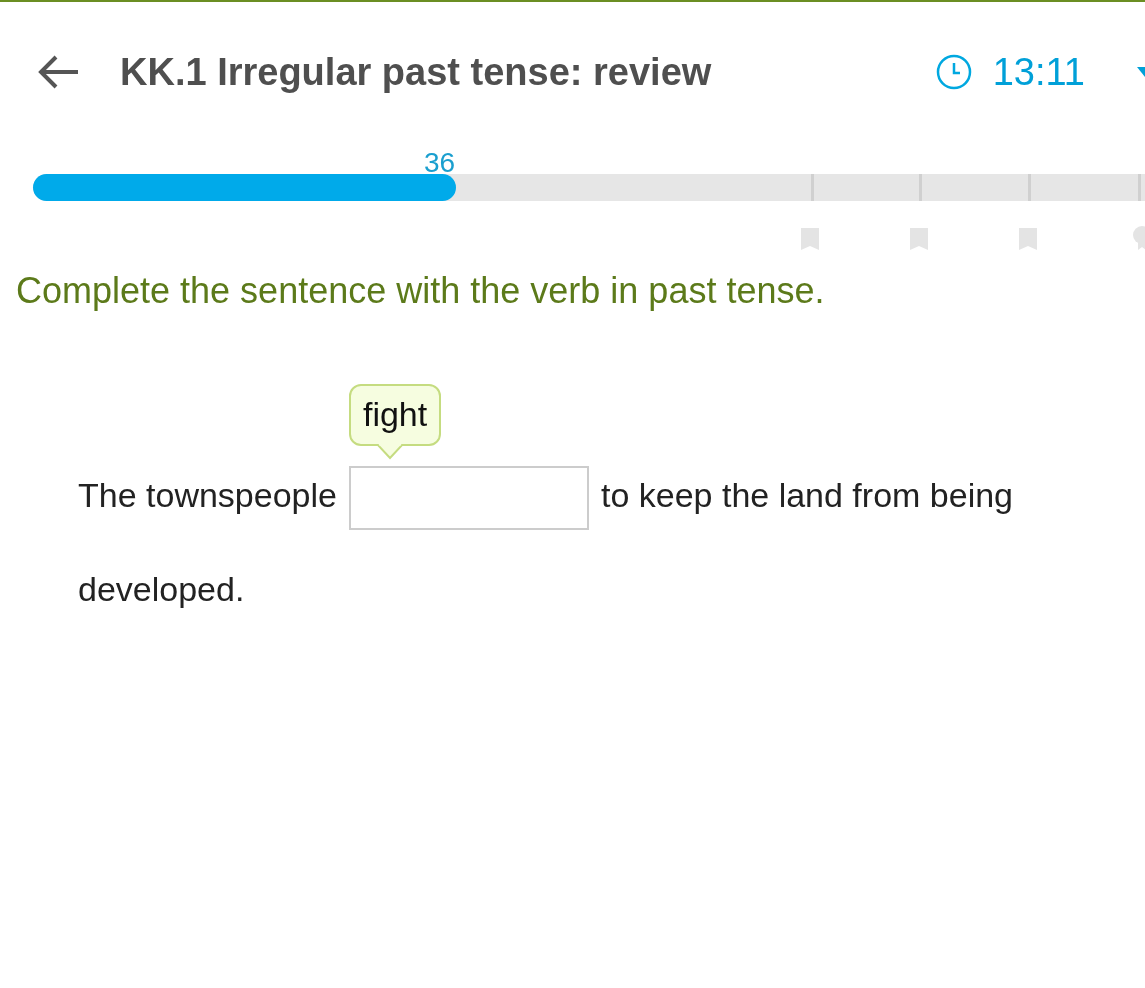 The width and height of the screenshot is (1145, 988). What do you see at coordinates (59, 72) in the screenshot?
I see `back-arrow-icon` at bounding box center [59, 72].